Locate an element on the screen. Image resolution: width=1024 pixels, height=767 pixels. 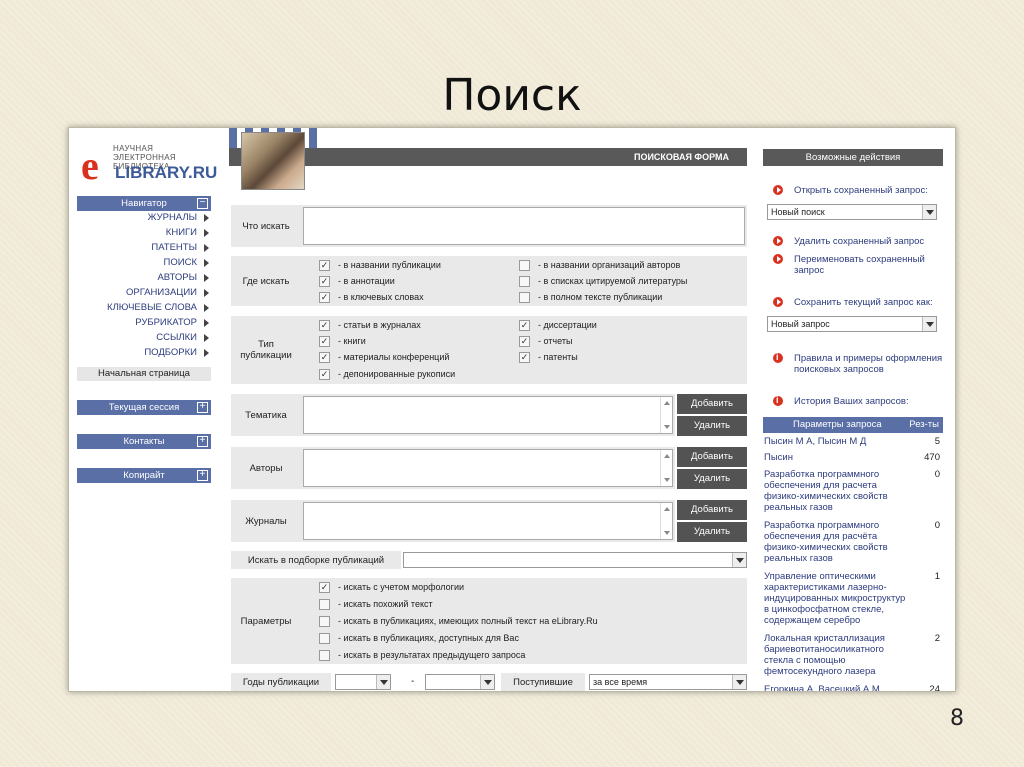
year-from-select is located at coordinates (363, 682).